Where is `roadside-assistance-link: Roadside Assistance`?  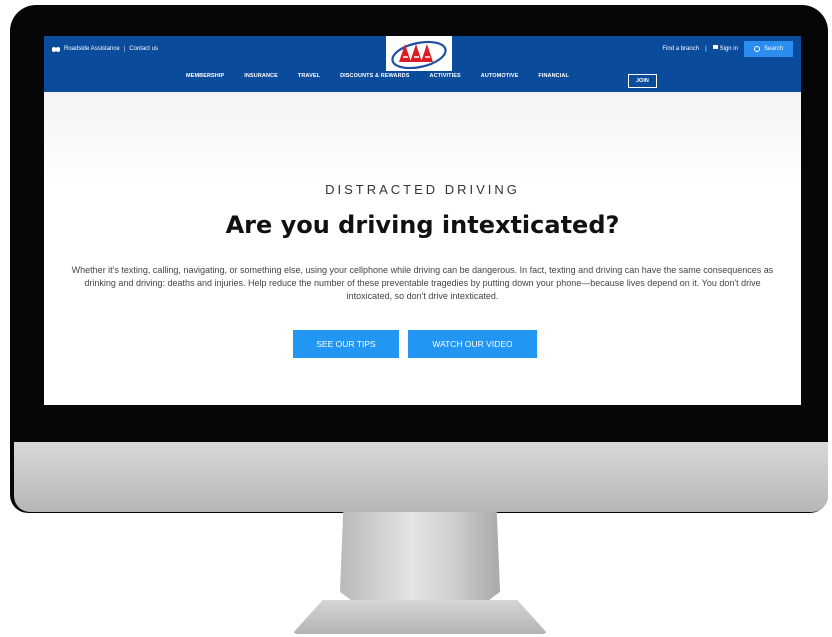 roadside-assistance-link: Roadside Assistance is located at coordinates (92, 49).